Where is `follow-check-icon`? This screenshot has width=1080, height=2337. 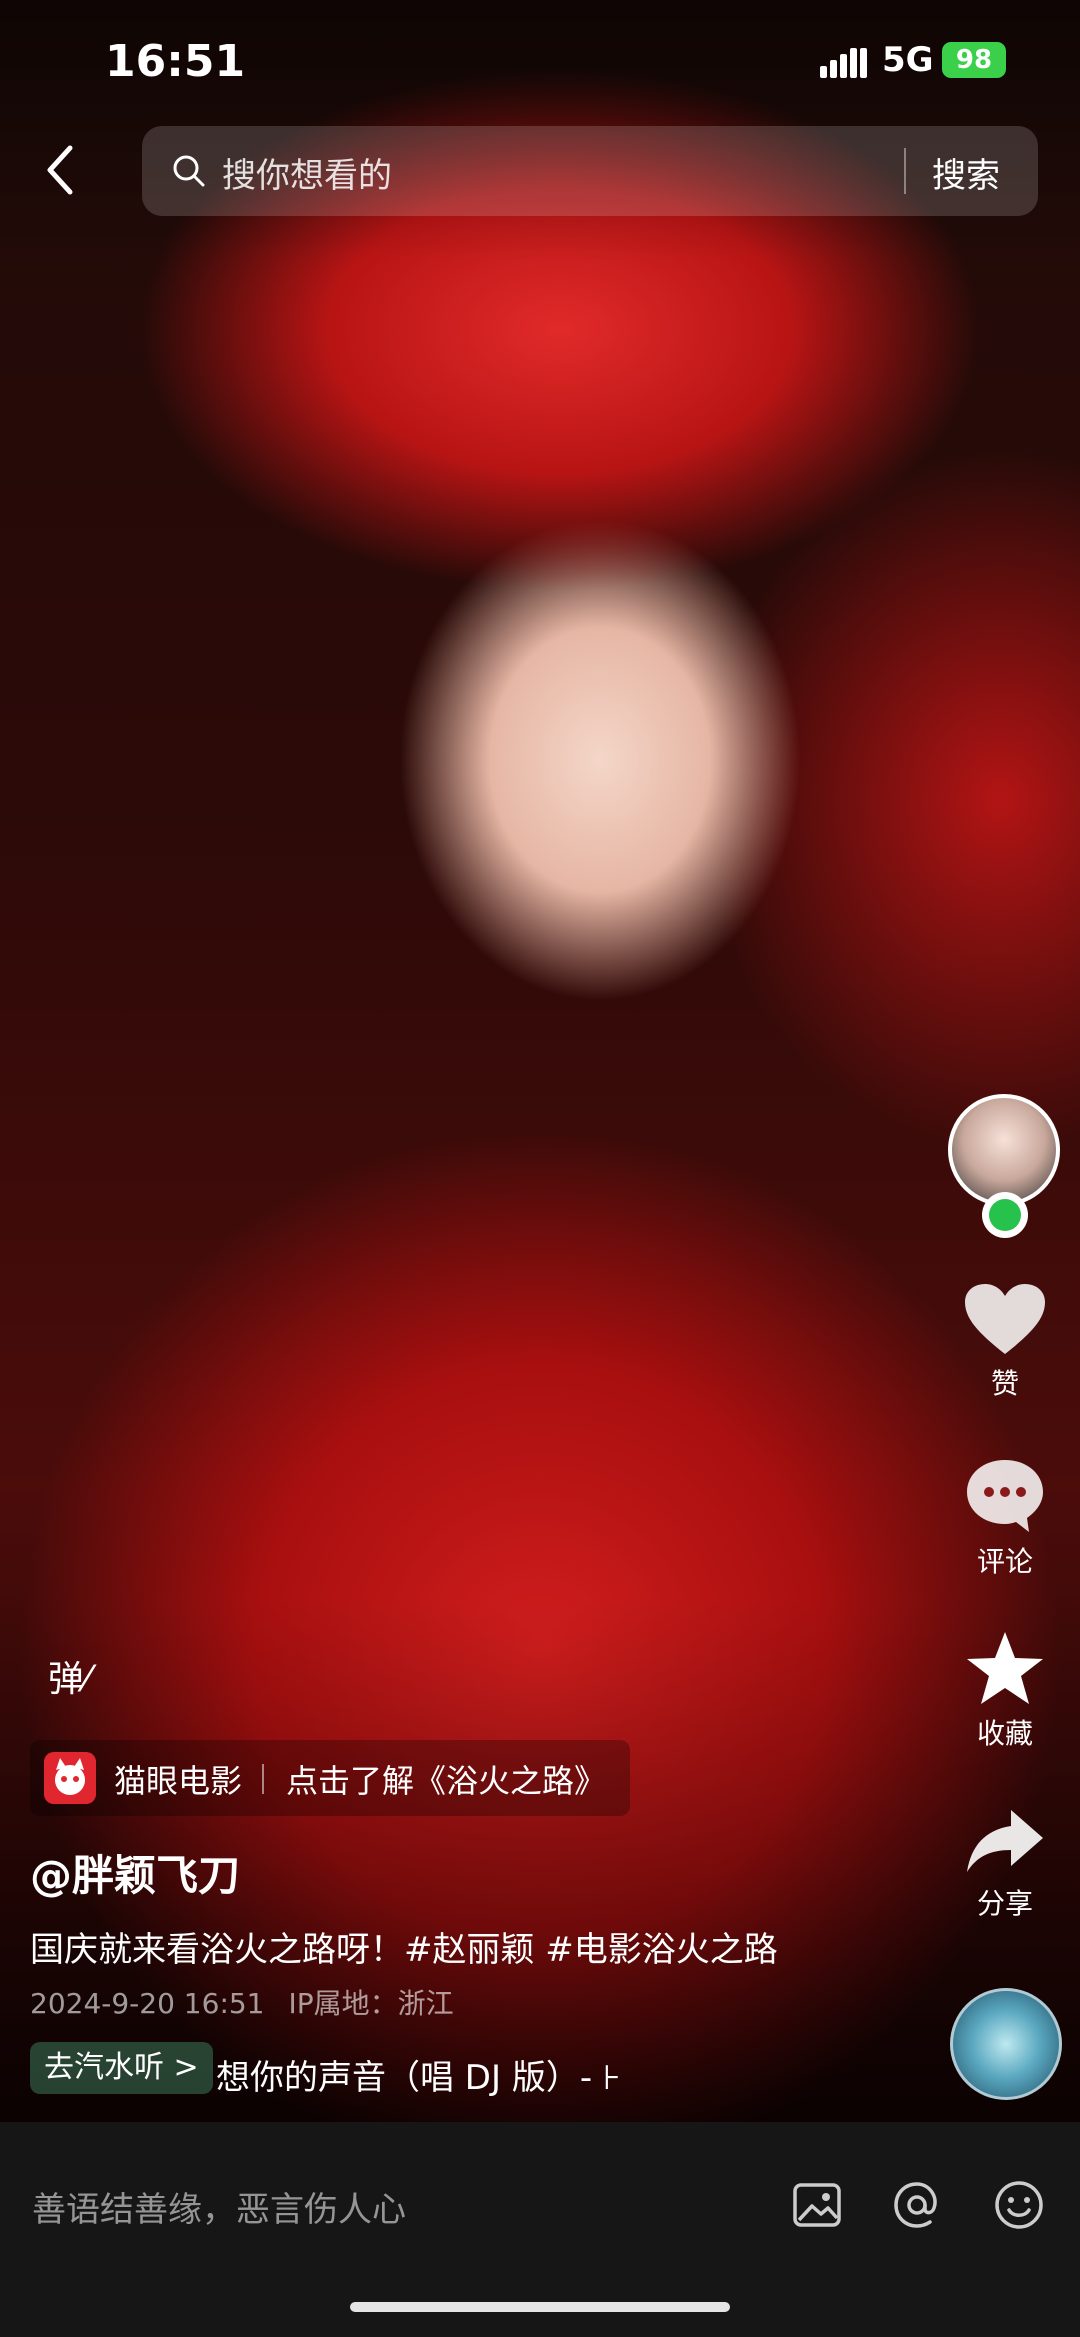 follow-check-icon is located at coordinates (1005, 1215).